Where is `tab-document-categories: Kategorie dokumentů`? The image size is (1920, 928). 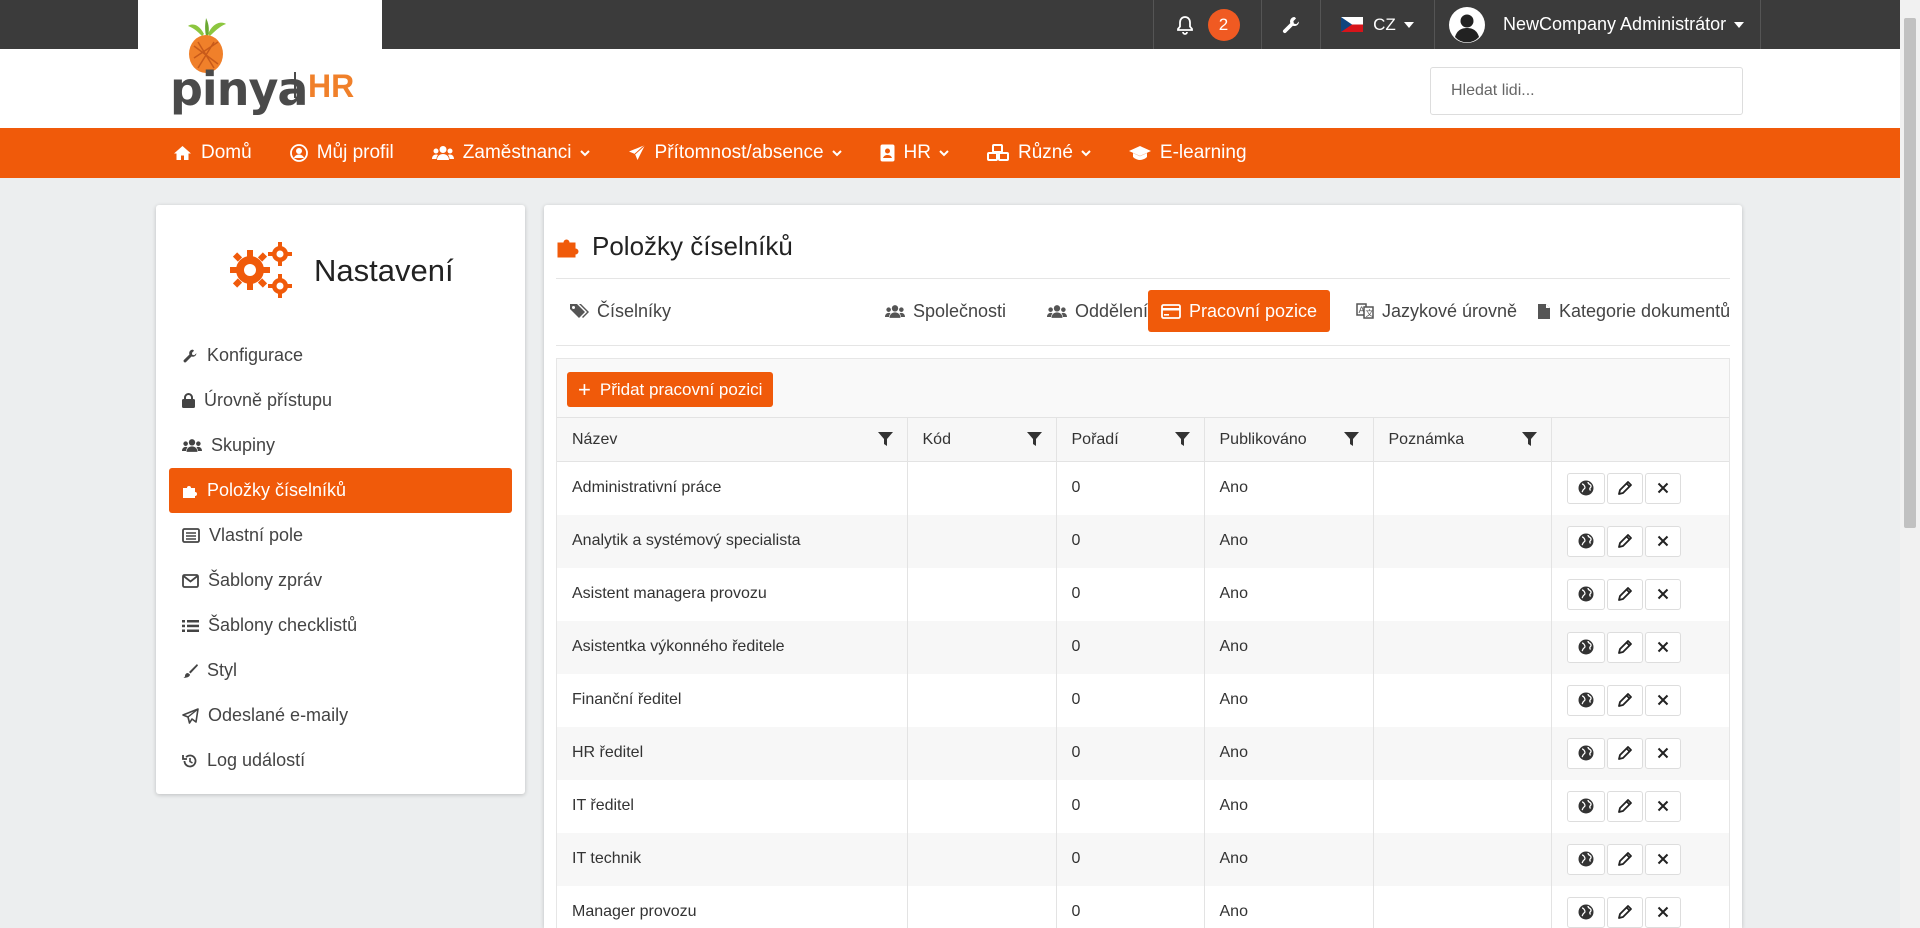
tab-document-categories: Kategorie dokumentů is located at coordinates (1633, 311).